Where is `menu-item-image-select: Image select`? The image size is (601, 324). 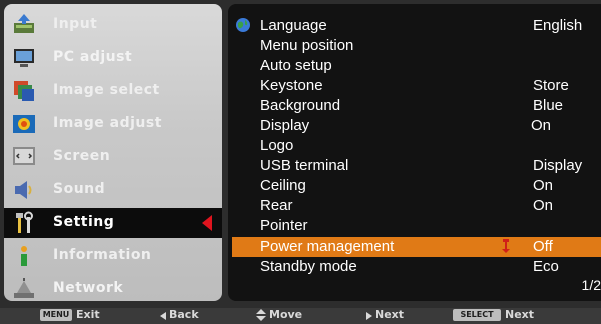 menu-item-image-select: Image select is located at coordinates (113, 91).